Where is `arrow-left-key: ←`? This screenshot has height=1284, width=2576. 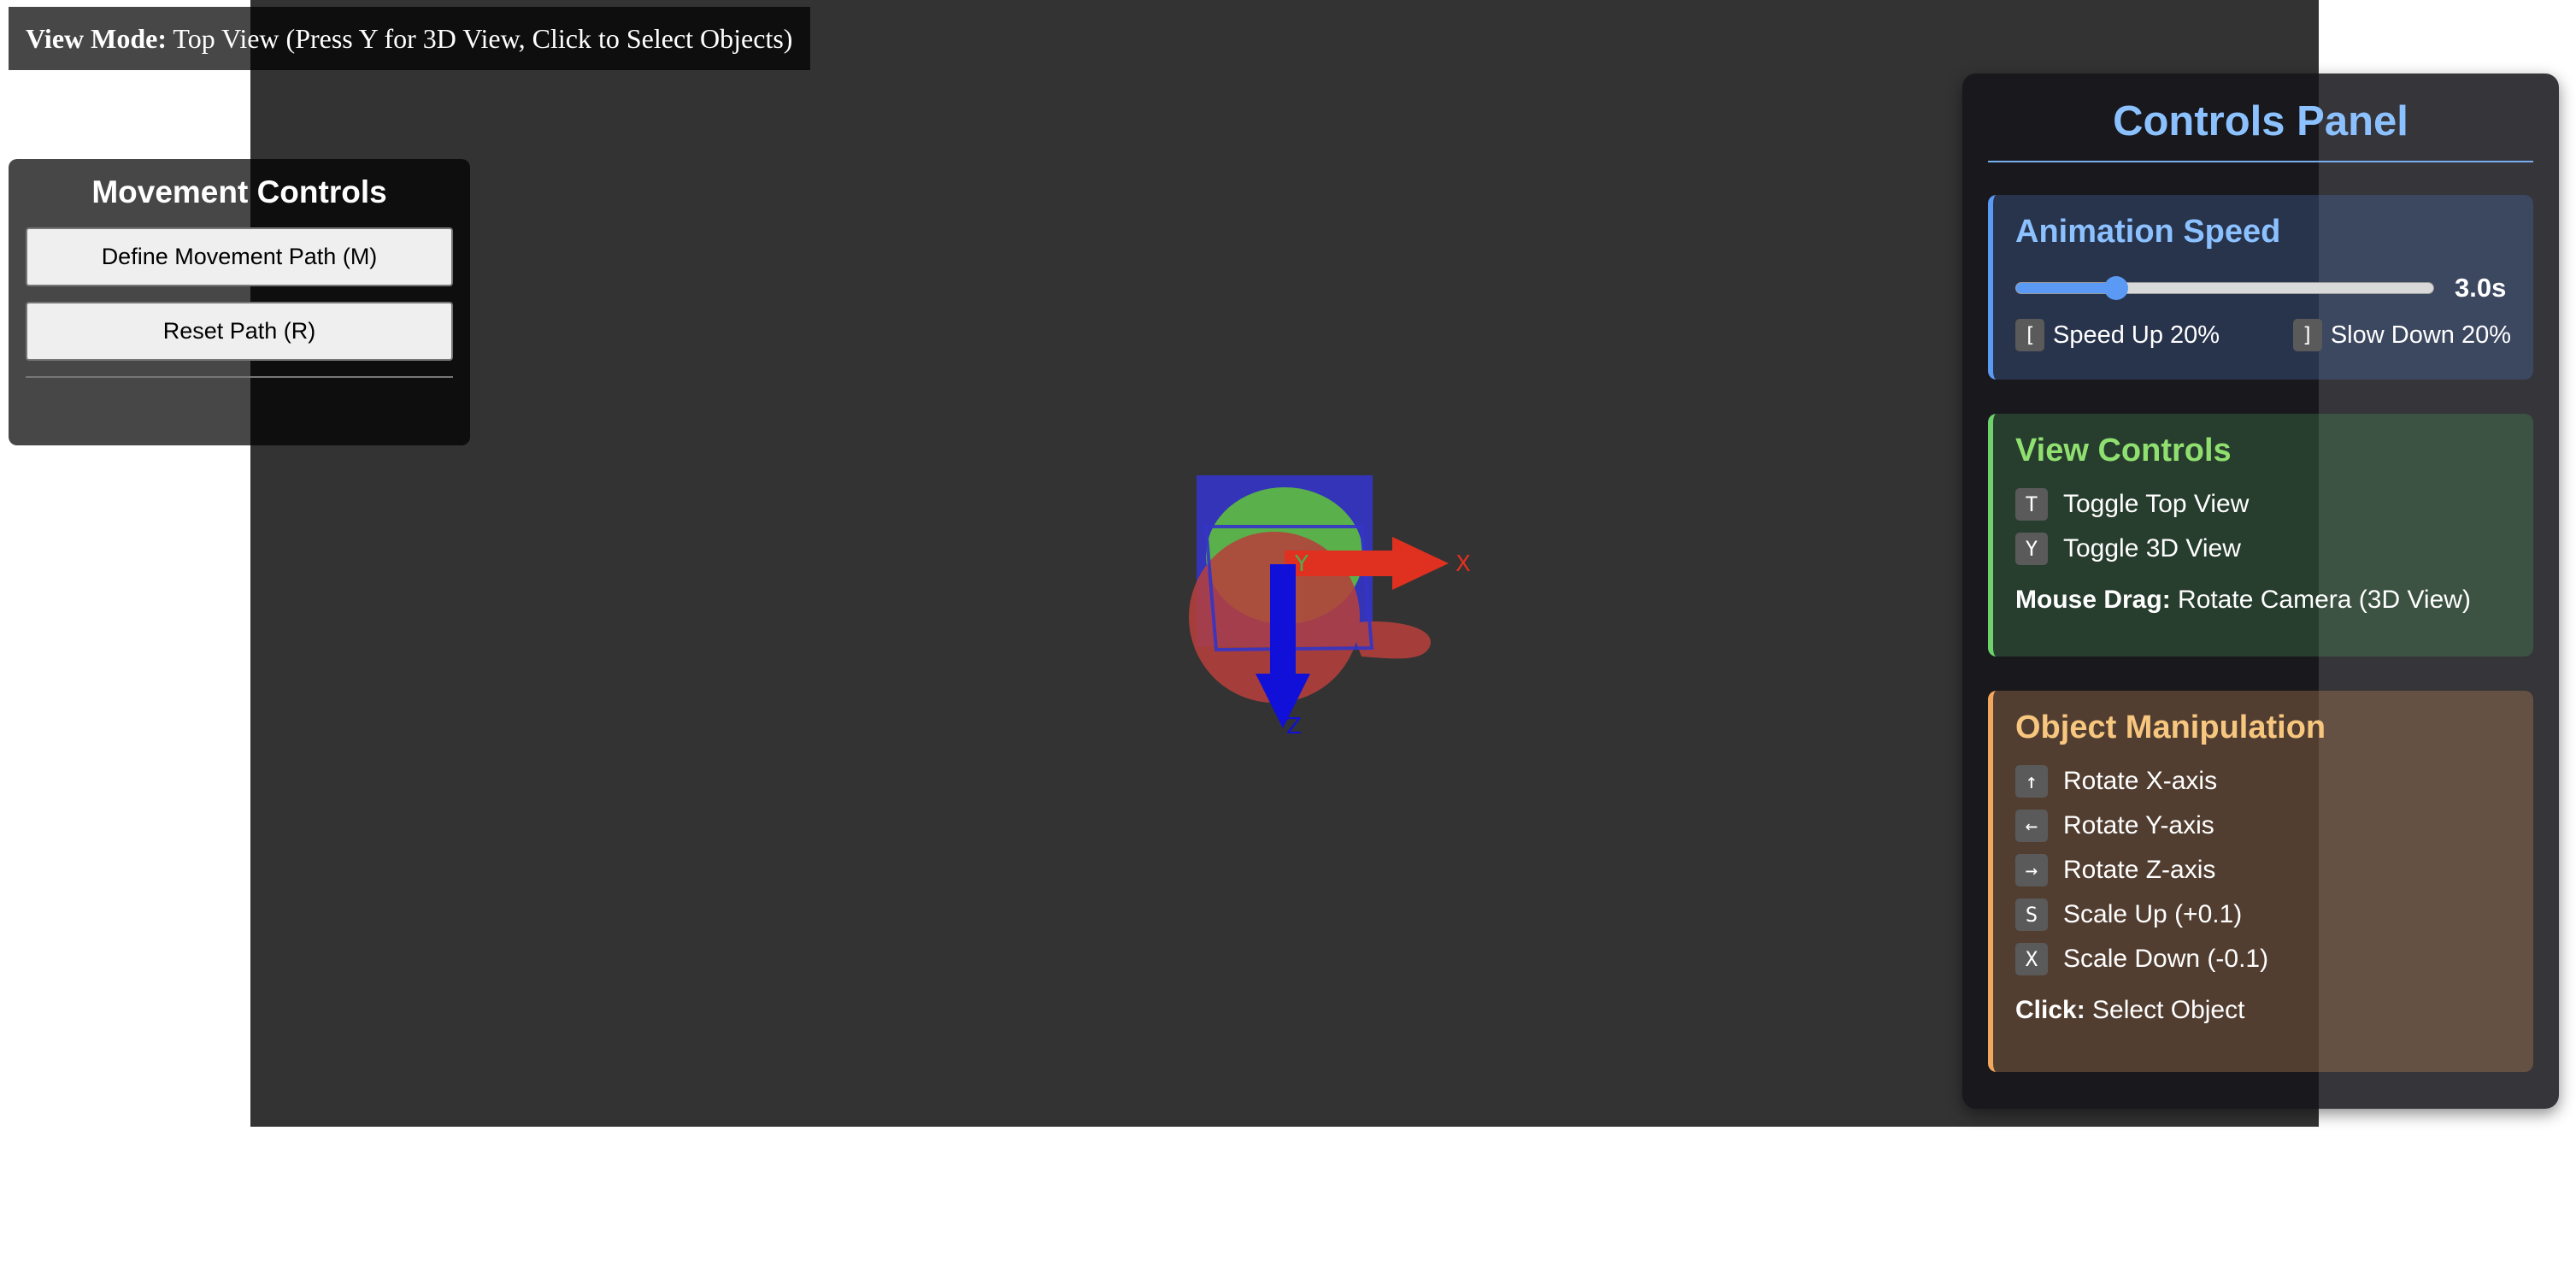 arrow-left-key: ← is located at coordinates (2031, 826).